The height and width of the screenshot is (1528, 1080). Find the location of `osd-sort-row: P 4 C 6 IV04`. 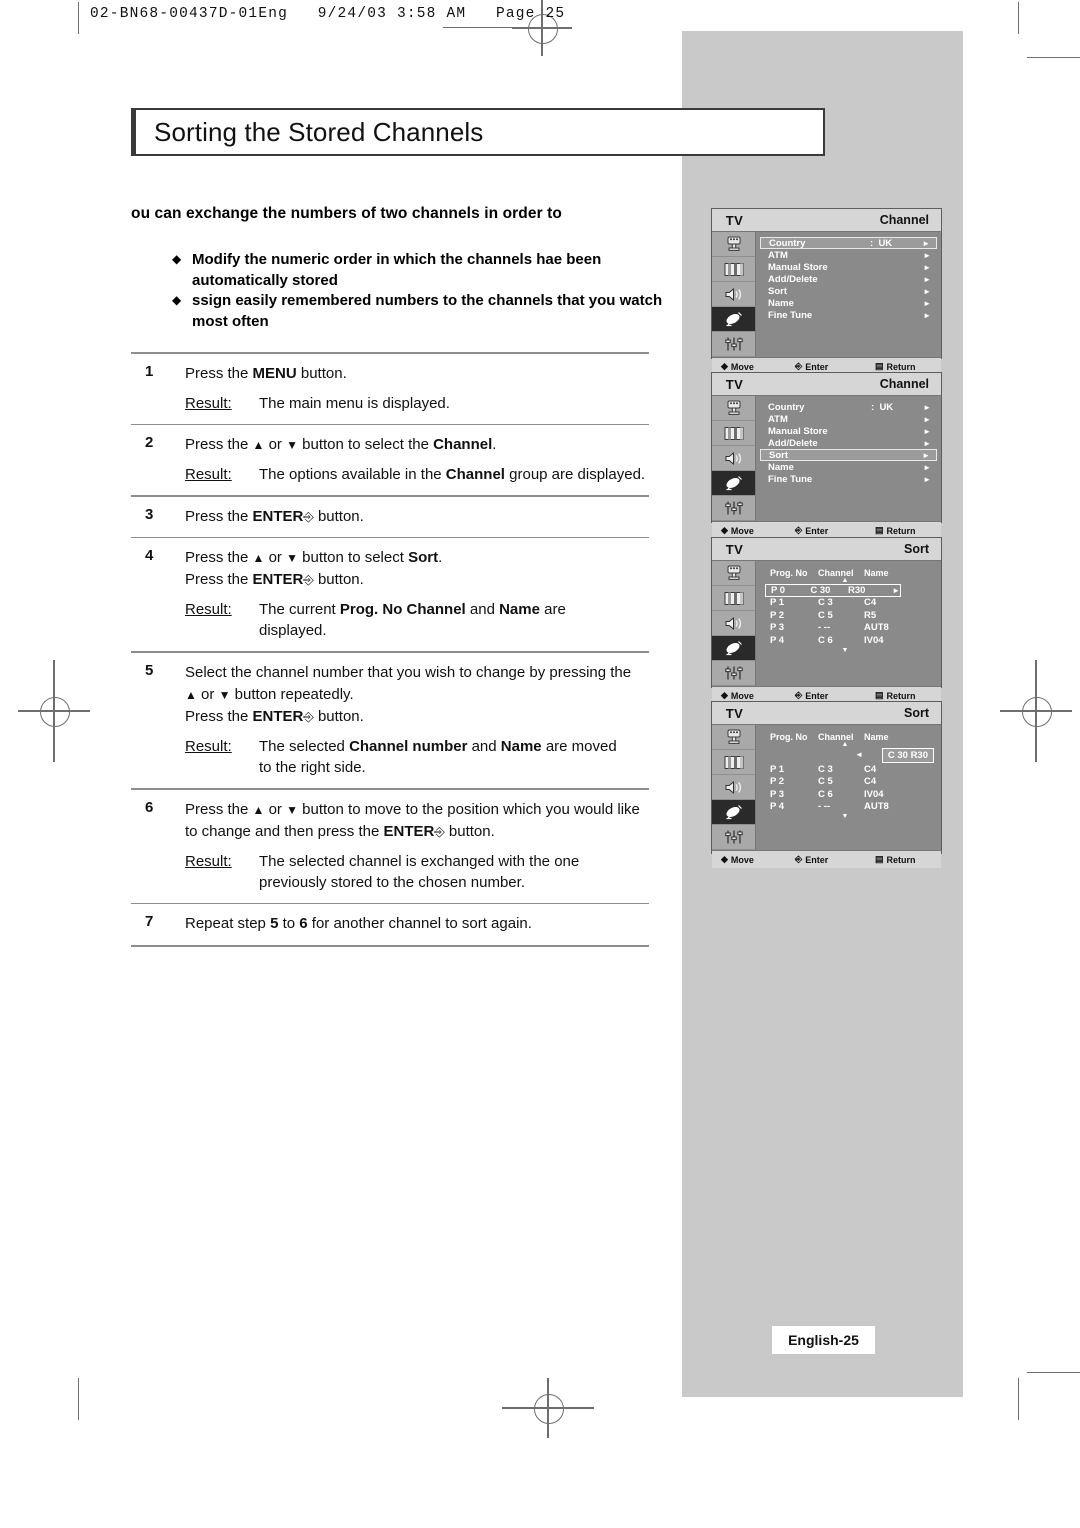

osd-sort-row: P 4 C 6 IV04 is located at coordinates (848, 640).